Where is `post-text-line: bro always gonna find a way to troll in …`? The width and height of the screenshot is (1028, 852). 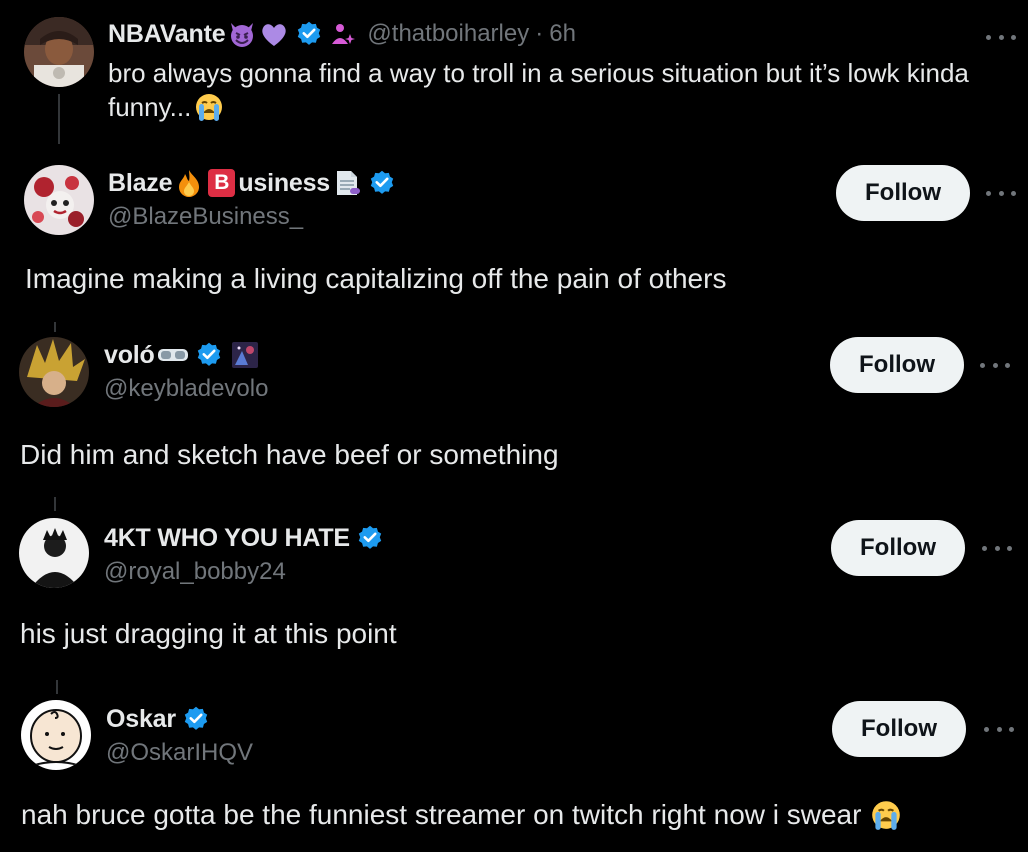
post-text-line: bro always gonna find a way to troll in … is located at coordinates (538, 73).